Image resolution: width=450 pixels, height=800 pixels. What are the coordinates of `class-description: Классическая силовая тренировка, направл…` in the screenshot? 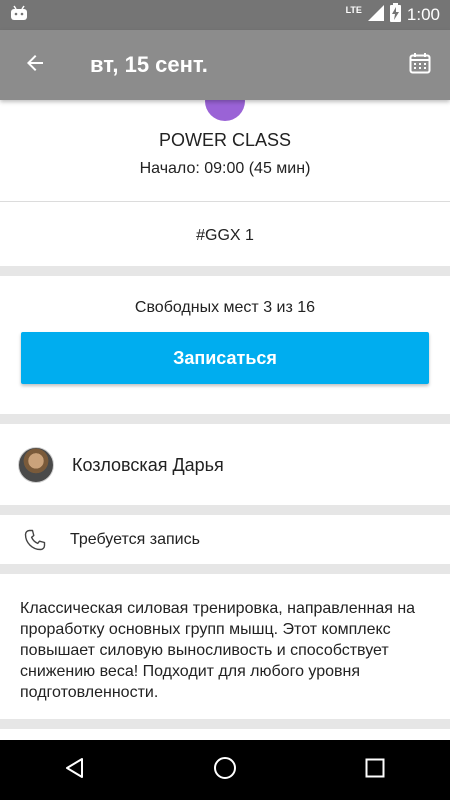 It's located at (218, 650).